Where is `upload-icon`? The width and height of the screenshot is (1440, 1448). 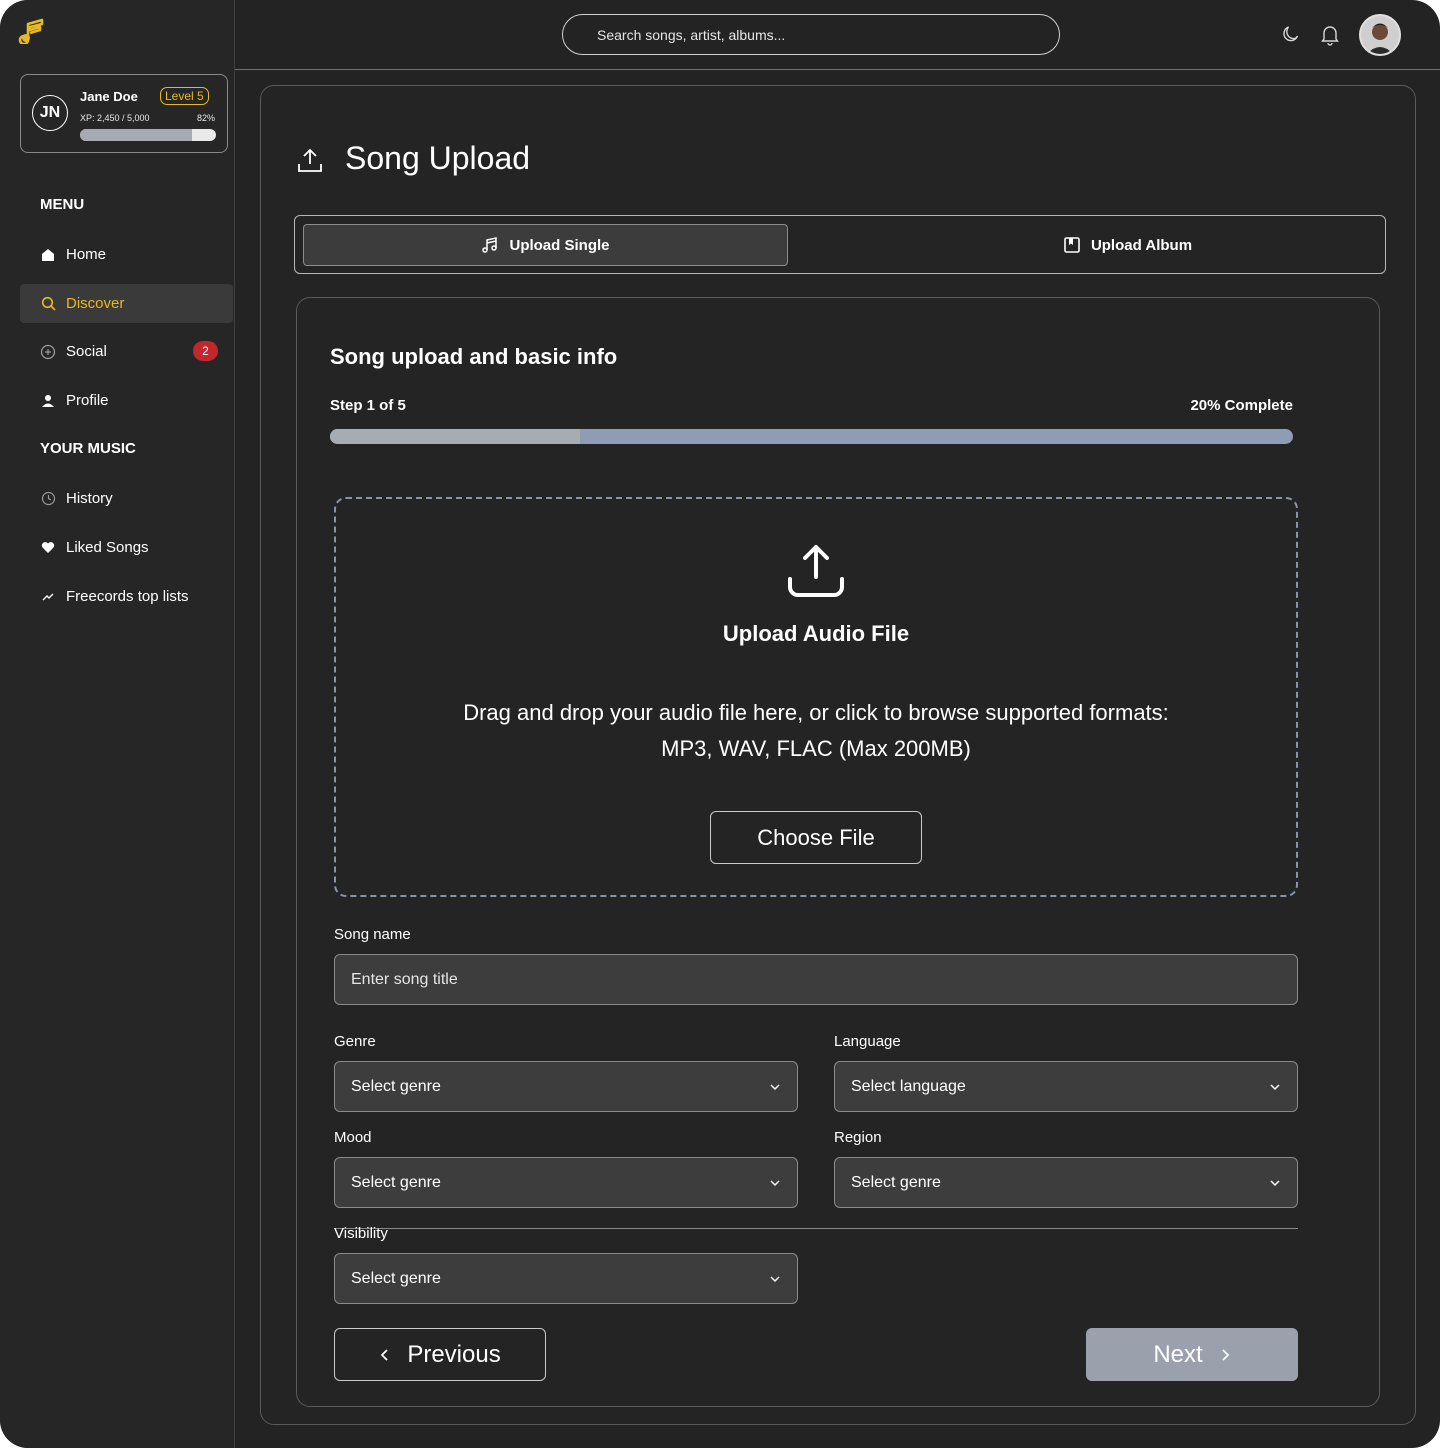
upload-icon is located at coordinates (310, 160).